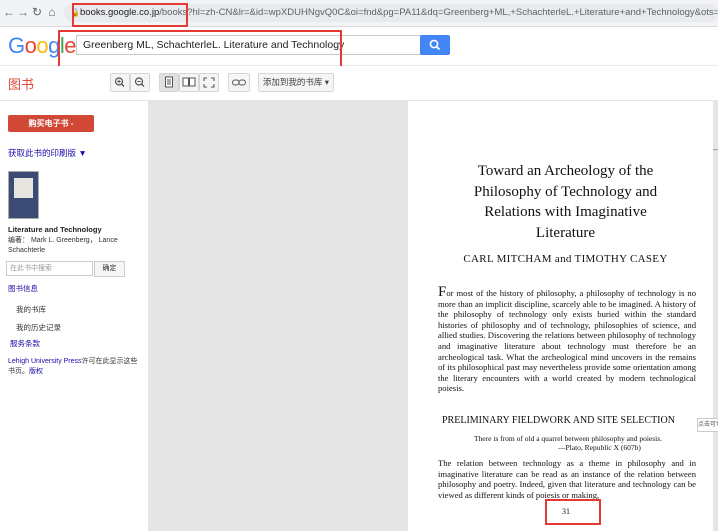  Describe the element at coordinates (715, 150) in the screenshot. I see `scroll-marker: —` at that location.